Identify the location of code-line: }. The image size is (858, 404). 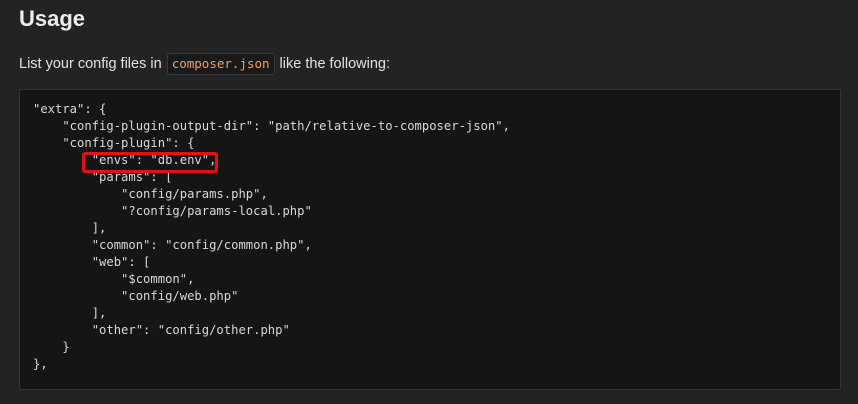
(51, 347).